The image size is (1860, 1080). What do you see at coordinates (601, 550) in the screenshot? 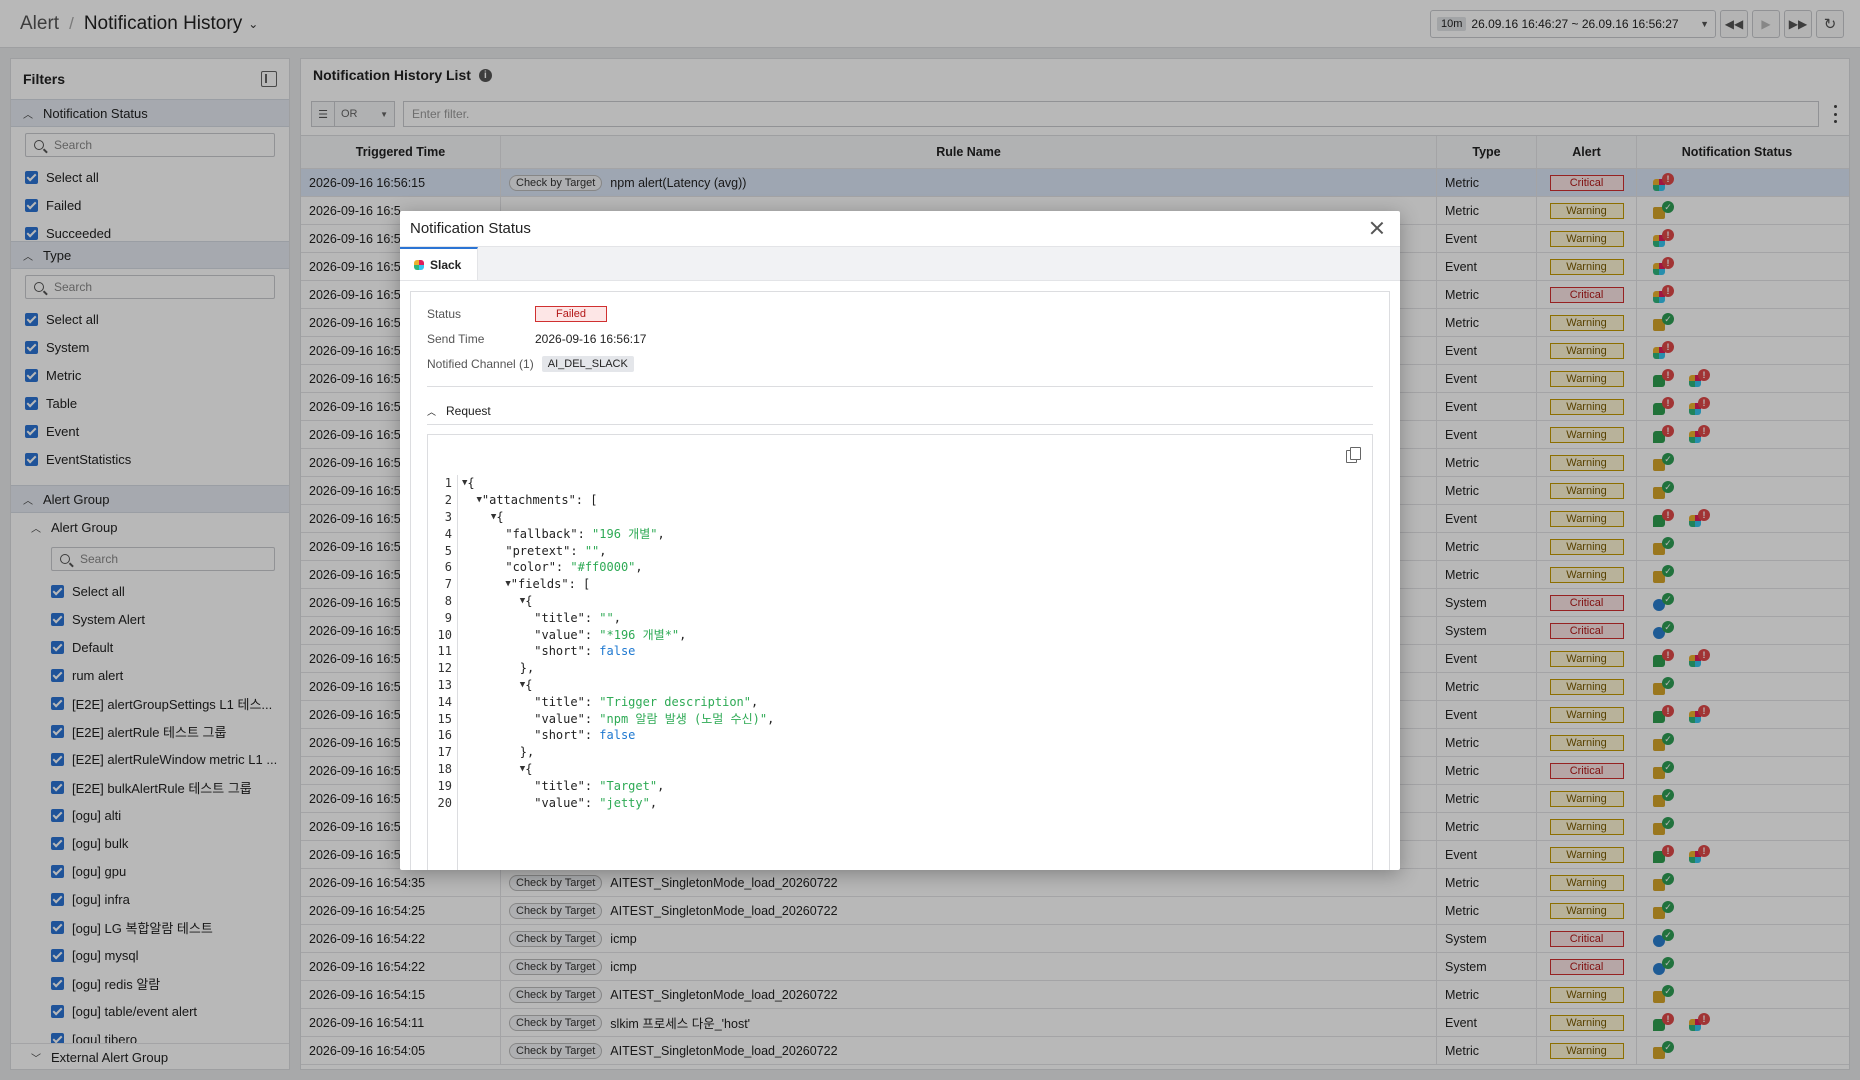
I see `code-line: 5 "pretext": "",` at bounding box center [601, 550].